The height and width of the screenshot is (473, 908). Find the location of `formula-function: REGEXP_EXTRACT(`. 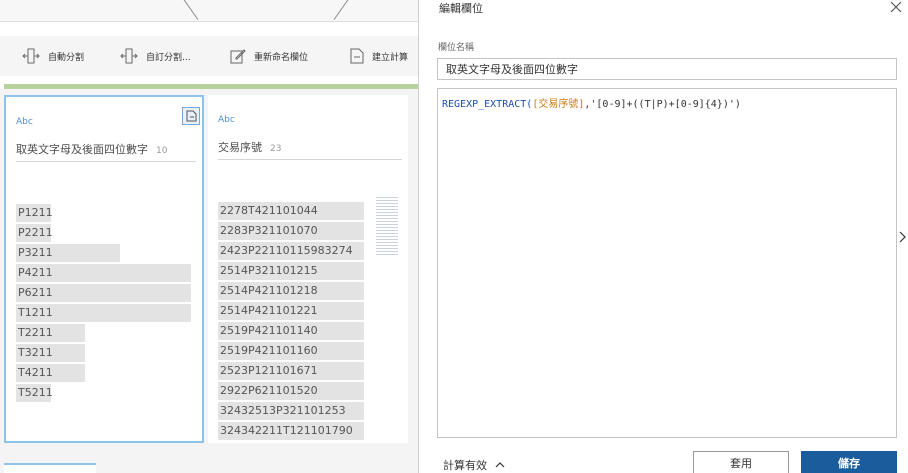

formula-function: REGEXP_EXTRACT( is located at coordinates (487, 104).